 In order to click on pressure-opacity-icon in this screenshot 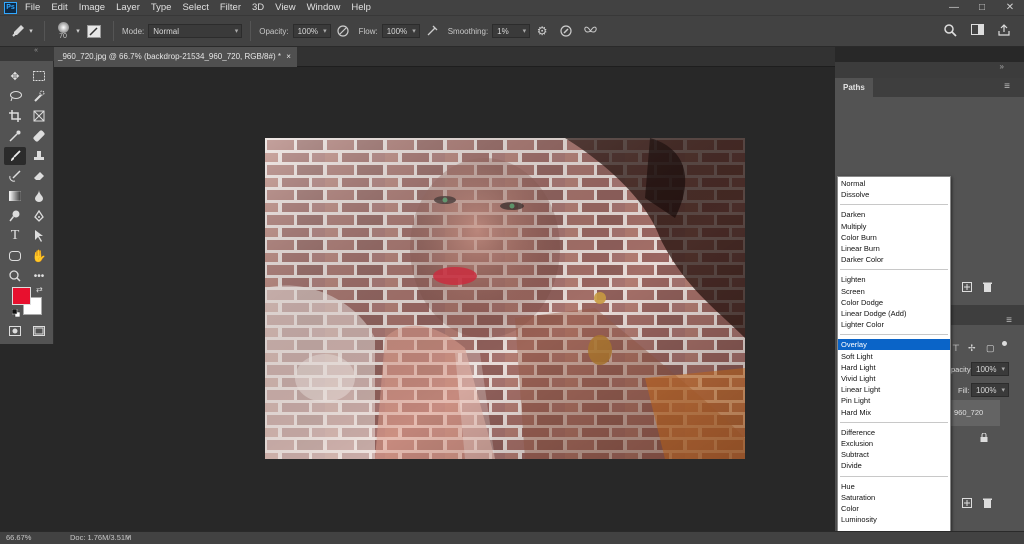, I will do `click(343, 31)`.